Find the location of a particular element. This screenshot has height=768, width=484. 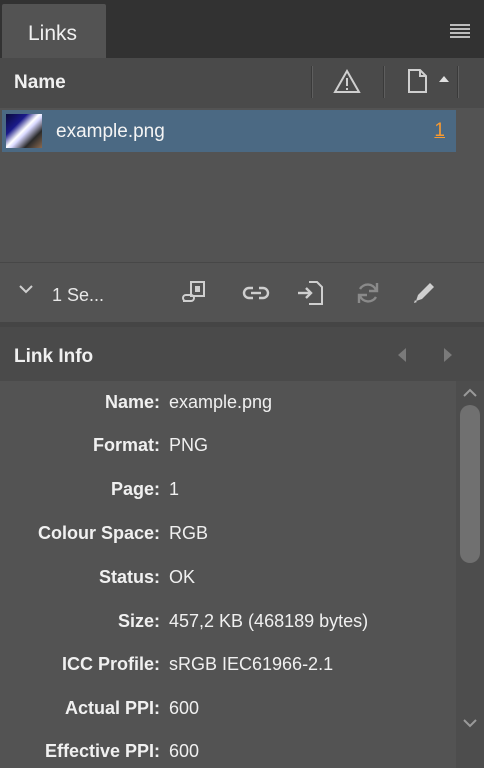

tab-links: Links is located at coordinates (54, 31).